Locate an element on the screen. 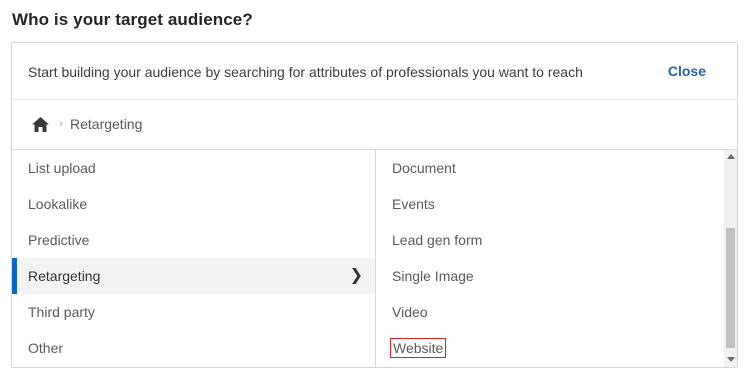 The height and width of the screenshot is (380, 752). category-item-retargeting: Retargeting ❯ is located at coordinates (193, 276).